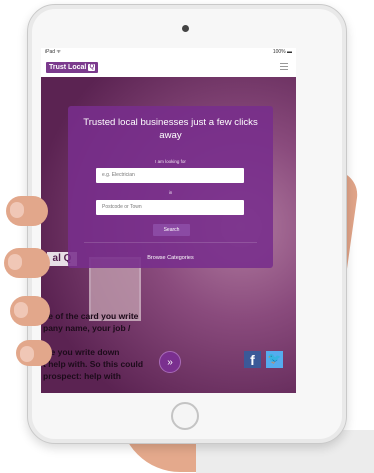  Describe the element at coordinates (170, 362) in the screenshot. I see `scroll-down-icon: »` at that location.